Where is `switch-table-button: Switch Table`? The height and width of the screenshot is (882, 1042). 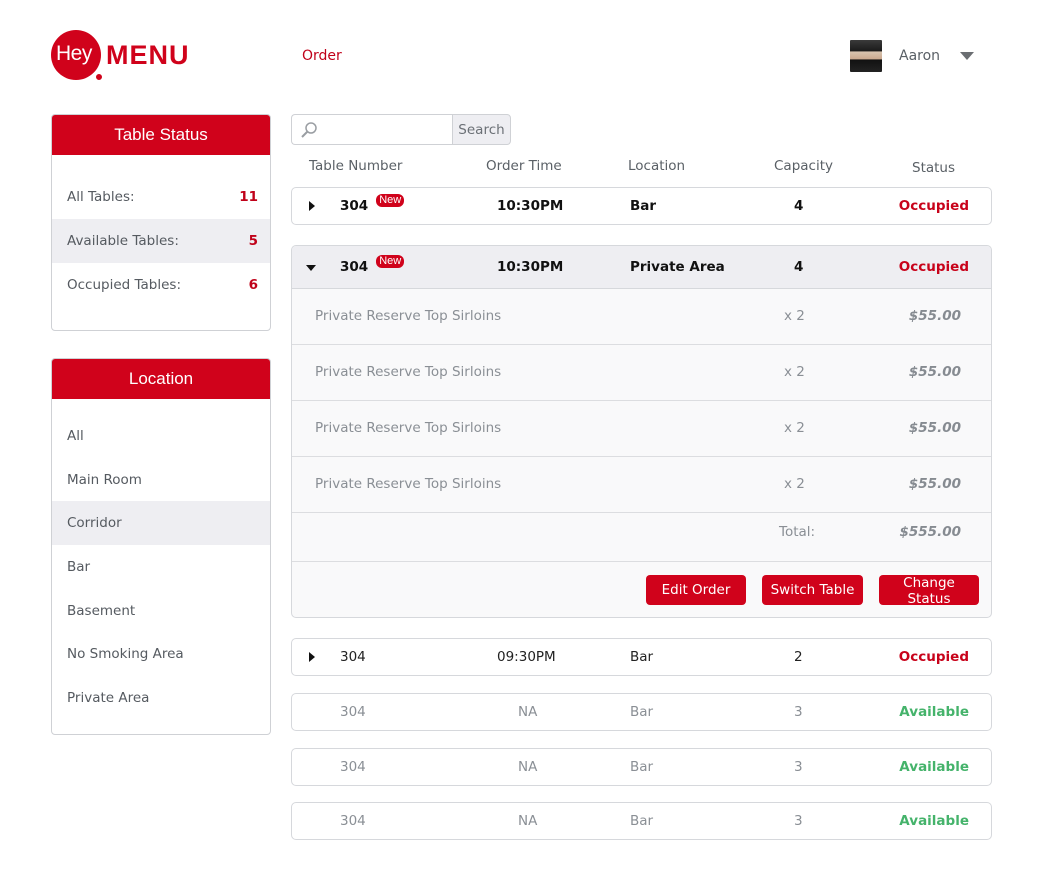
switch-table-button: Switch Table is located at coordinates (812, 590).